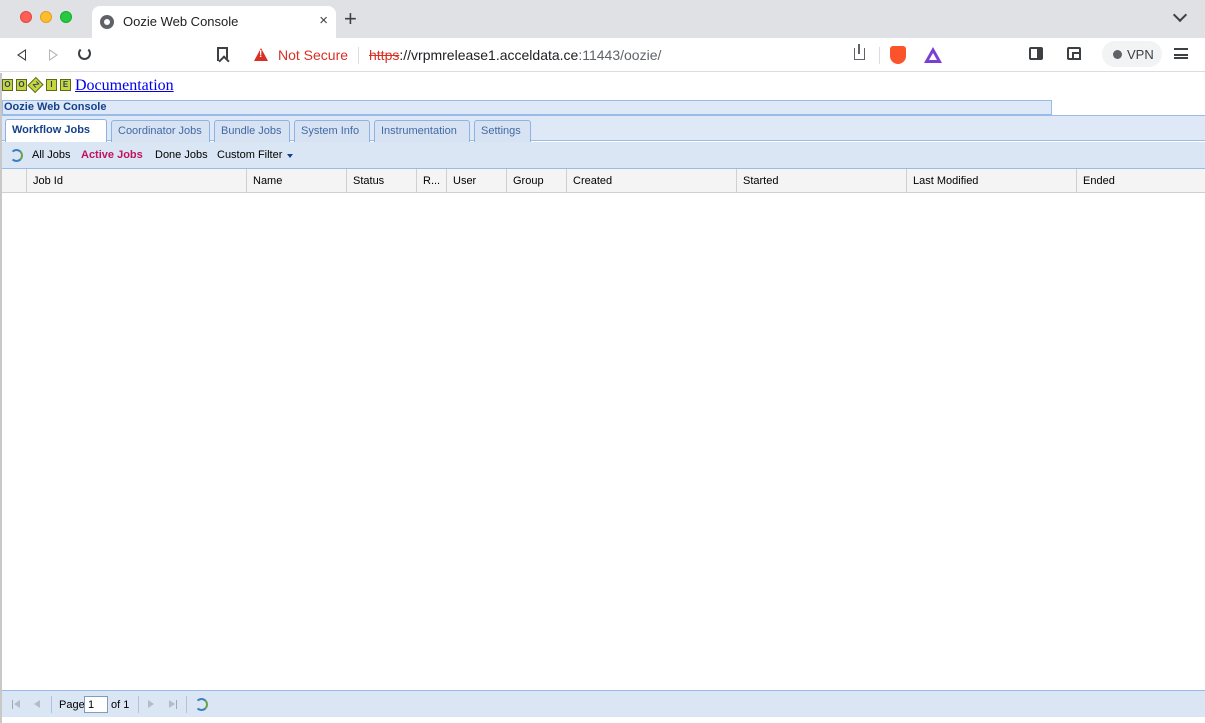 Image resolution: width=1205 pixels, height=723 pixels. What do you see at coordinates (222, 54) in the screenshot?
I see `bookmark-icon` at bounding box center [222, 54].